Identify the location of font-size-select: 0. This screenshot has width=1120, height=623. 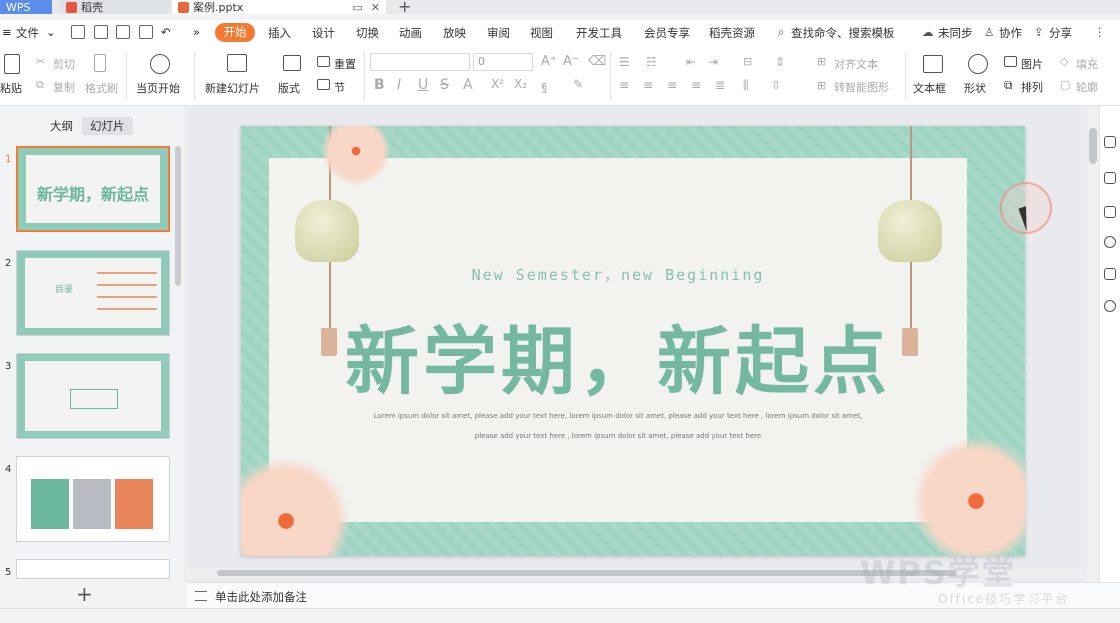
(503, 62).